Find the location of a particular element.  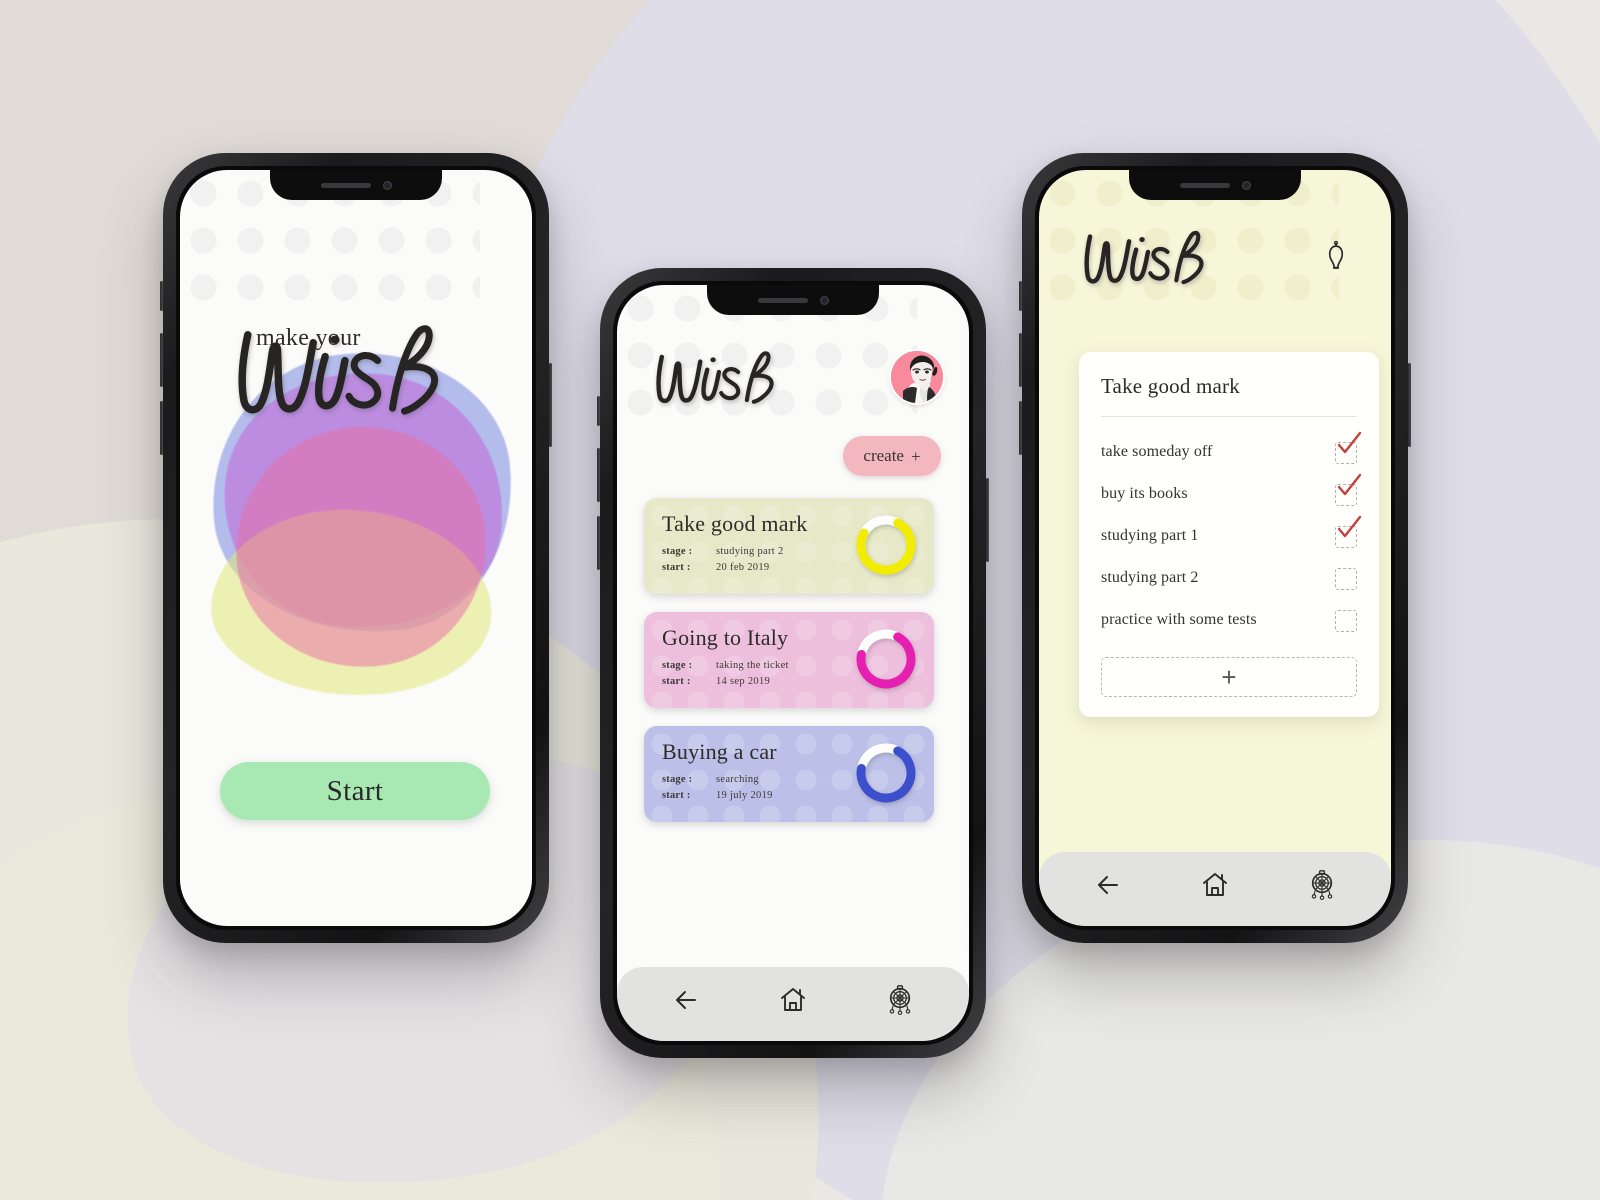

card-start-value: 19 july 2019 is located at coordinates (744, 795).